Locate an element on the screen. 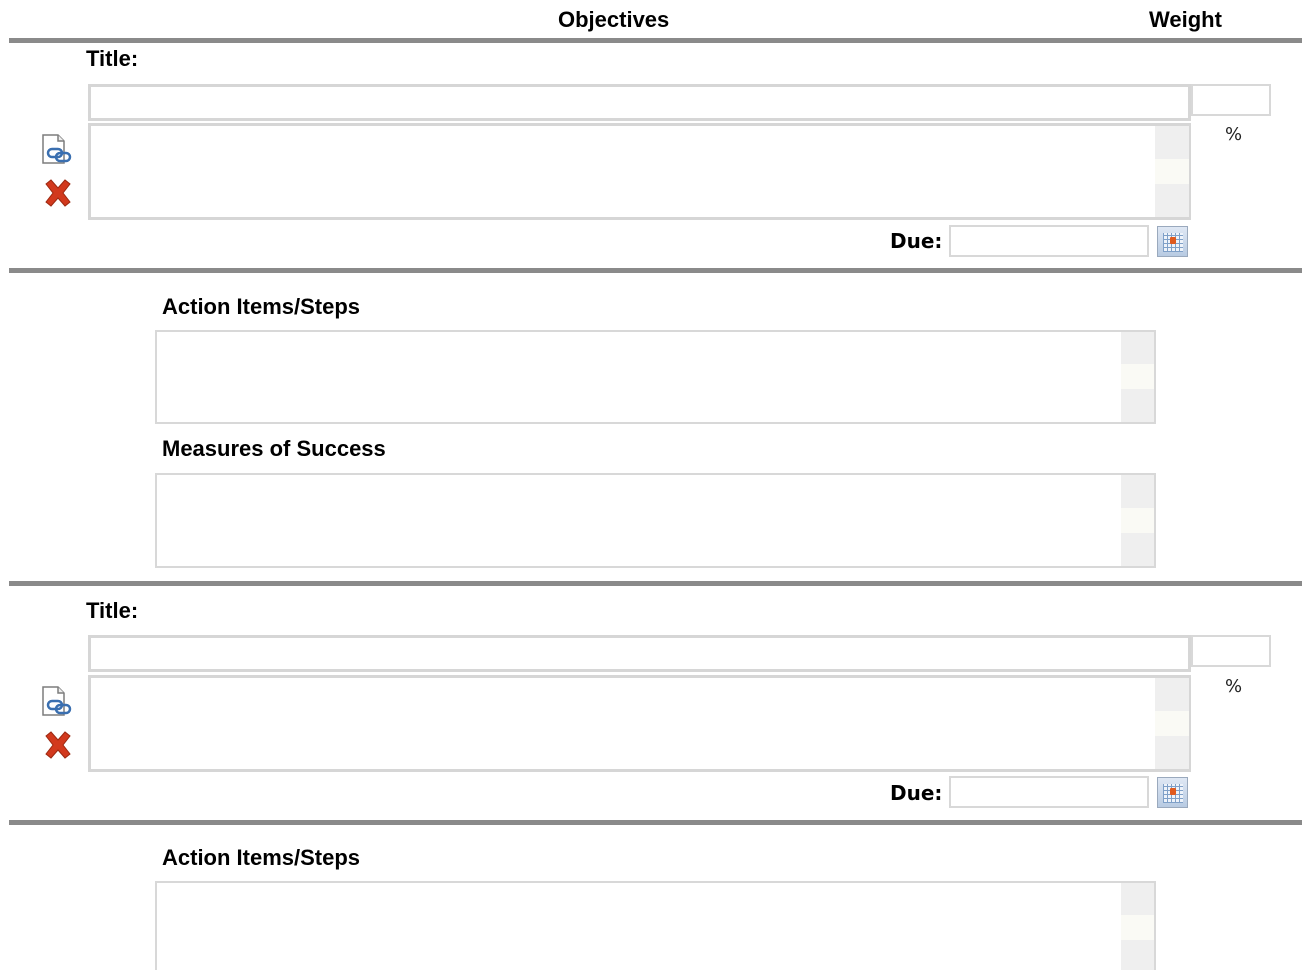  measures-of-success-label: Measures of Success is located at coordinates (274, 448).